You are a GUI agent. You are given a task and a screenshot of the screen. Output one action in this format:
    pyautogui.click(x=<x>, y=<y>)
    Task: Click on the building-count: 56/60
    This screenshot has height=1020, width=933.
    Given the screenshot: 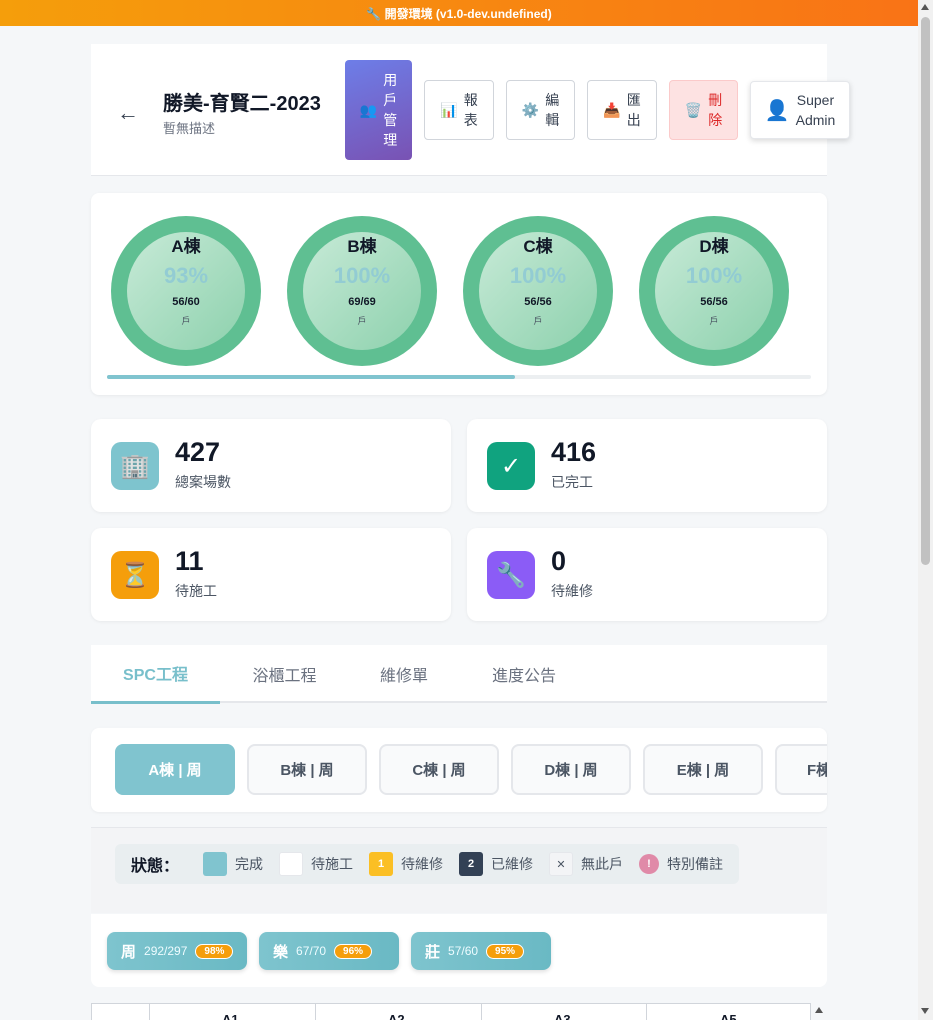 What is the action you would take?
    pyautogui.click(x=186, y=302)
    